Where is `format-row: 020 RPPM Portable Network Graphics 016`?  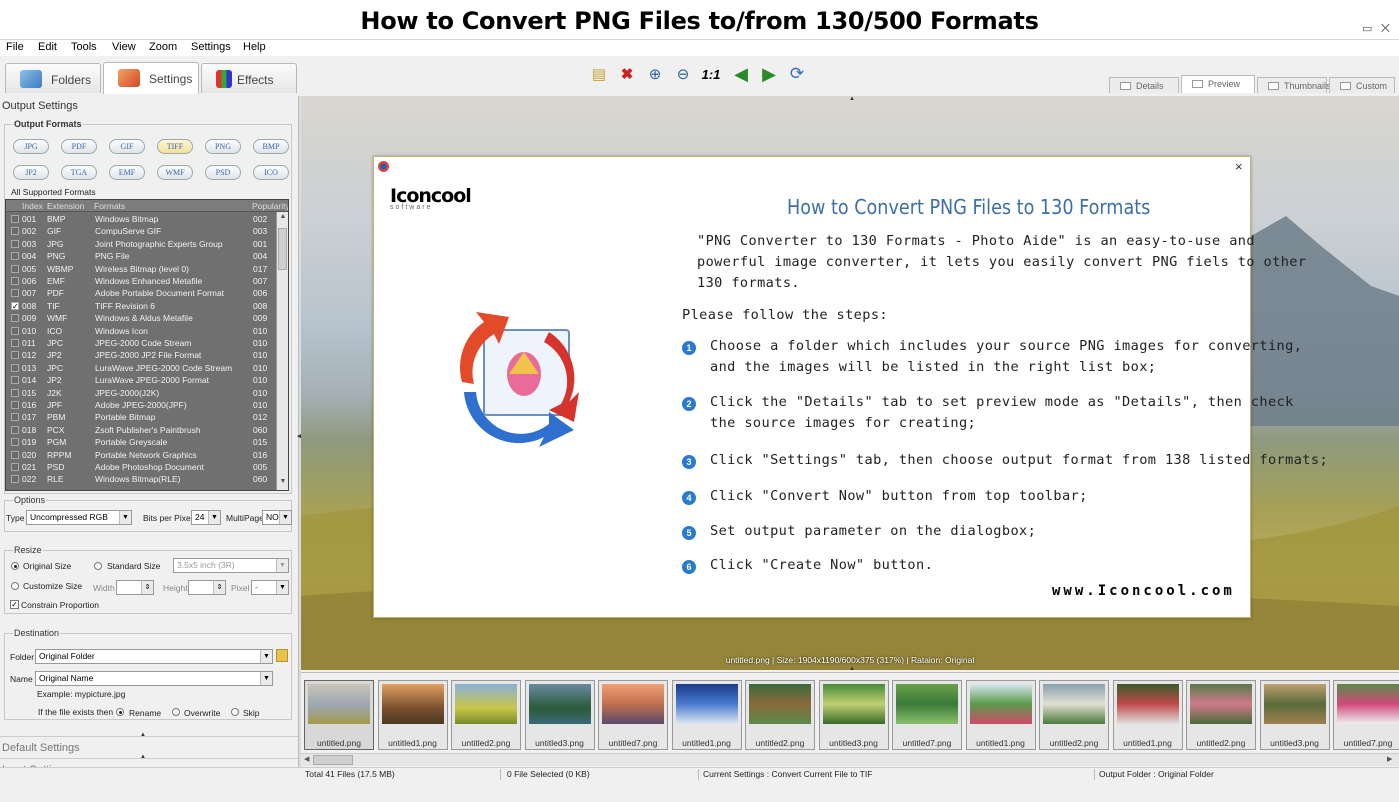
format-row: 020 RPPM Portable Network Graphics 016 is located at coordinates (142, 455).